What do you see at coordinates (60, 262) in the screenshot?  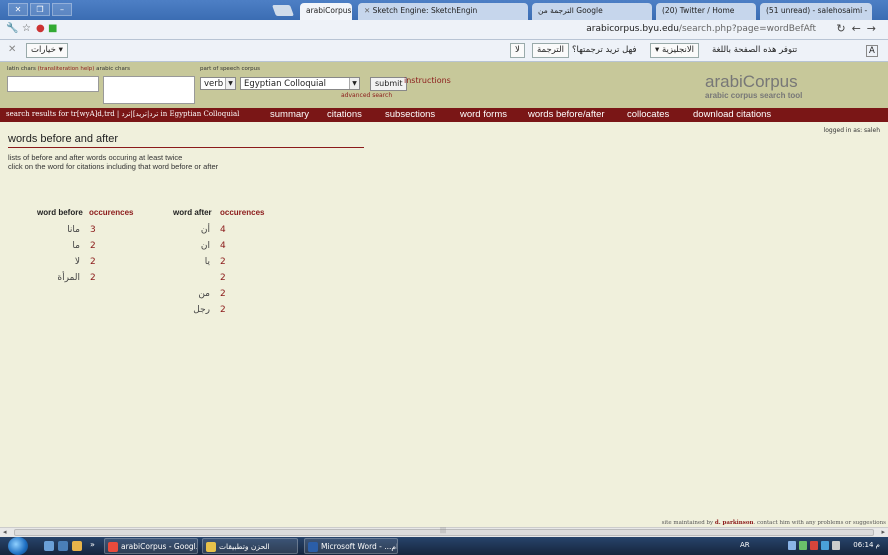 I see `before-word: لا` at bounding box center [60, 262].